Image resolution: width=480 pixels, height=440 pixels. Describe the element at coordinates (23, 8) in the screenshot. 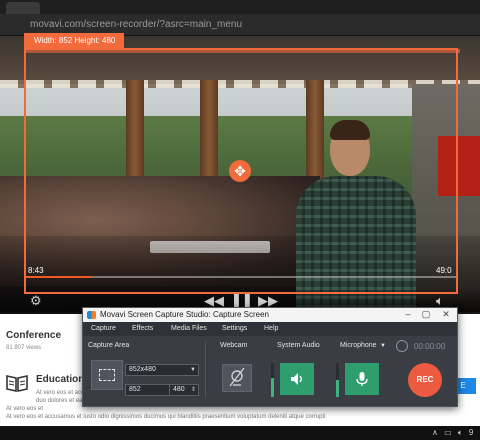

I see `browser-tab` at that location.